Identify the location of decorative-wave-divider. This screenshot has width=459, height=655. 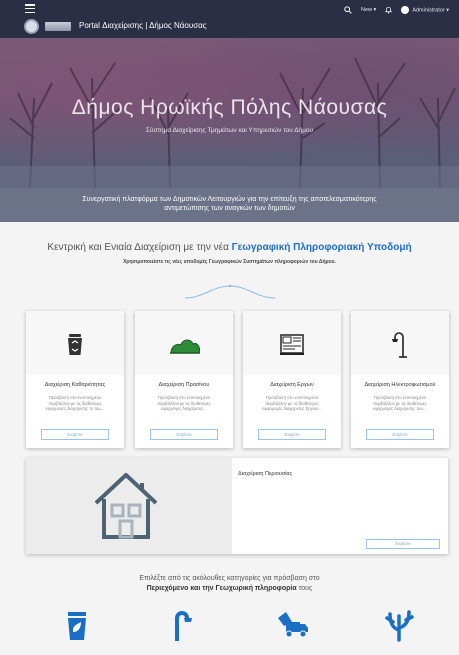
(230, 291).